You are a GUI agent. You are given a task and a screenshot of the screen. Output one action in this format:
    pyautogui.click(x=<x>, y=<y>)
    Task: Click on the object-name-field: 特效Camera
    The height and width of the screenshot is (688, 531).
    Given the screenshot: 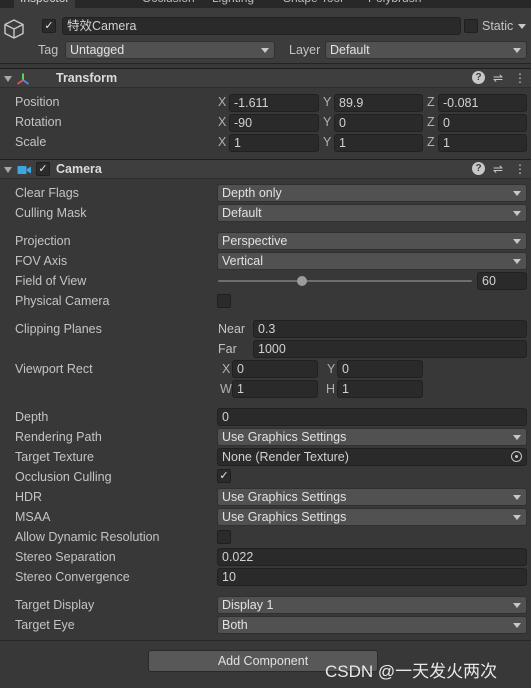 What is the action you would take?
    pyautogui.click(x=261, y=26)
    